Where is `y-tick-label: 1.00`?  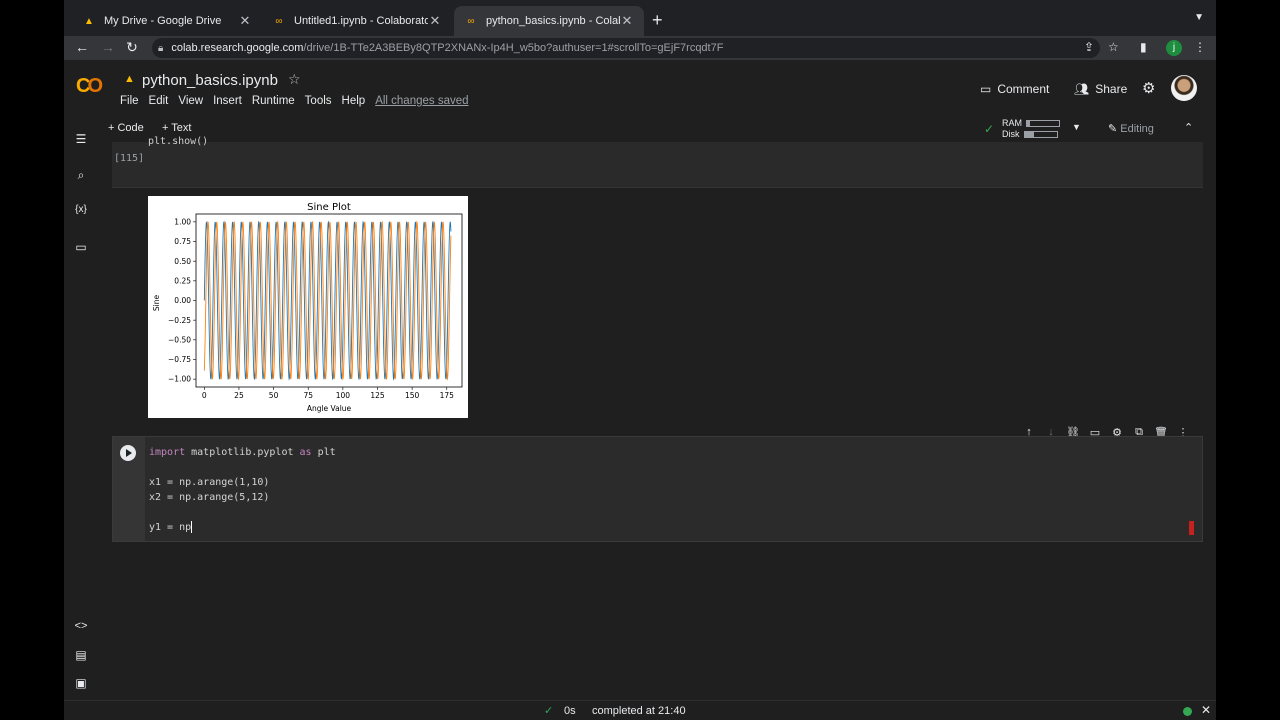 y-tick-label: 1.00 is located at coordinates (182, 221).